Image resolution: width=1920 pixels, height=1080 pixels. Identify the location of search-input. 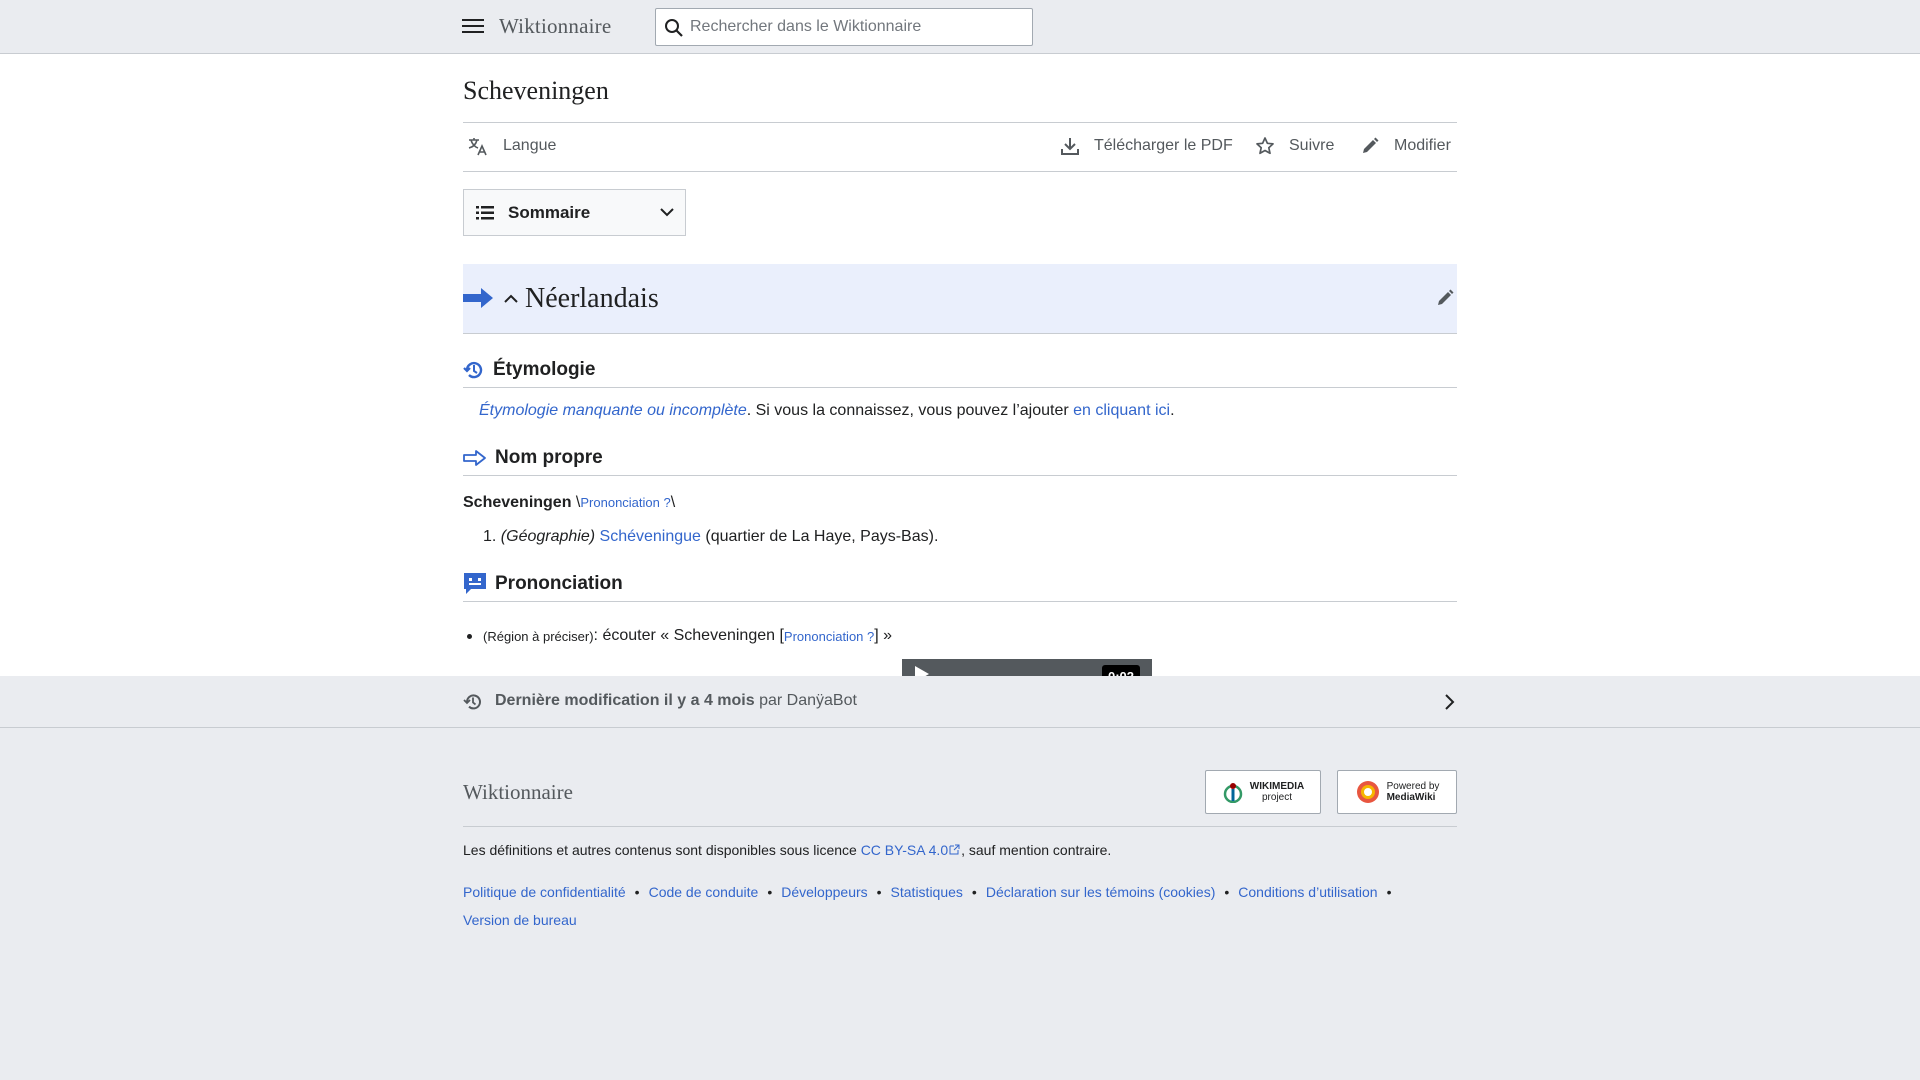
(855, 27).